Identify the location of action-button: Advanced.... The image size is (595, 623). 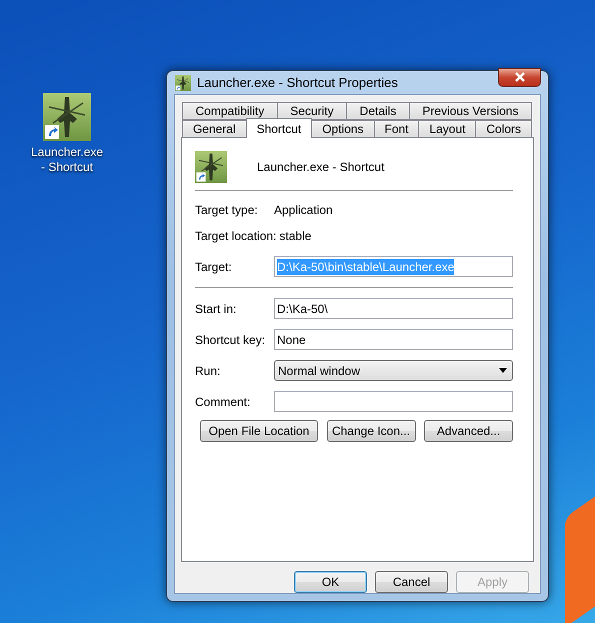
(468, 431).